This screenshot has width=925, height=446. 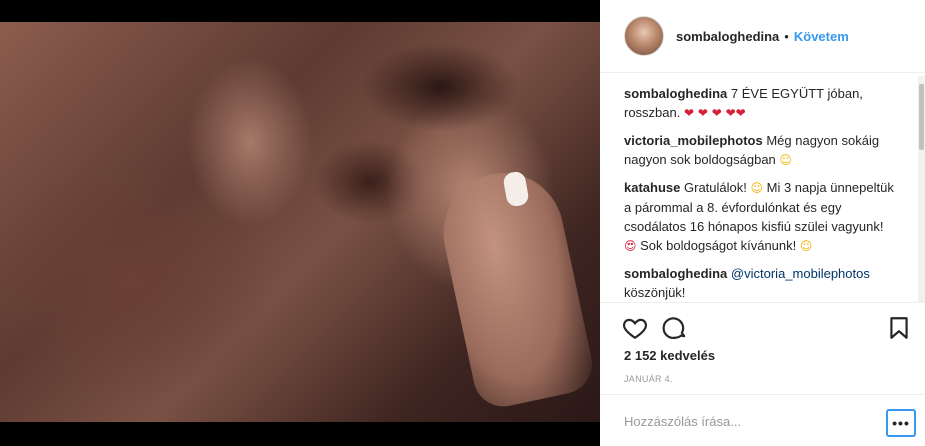 I want to click on comments-scrollbar, so click(x=921, y=189).